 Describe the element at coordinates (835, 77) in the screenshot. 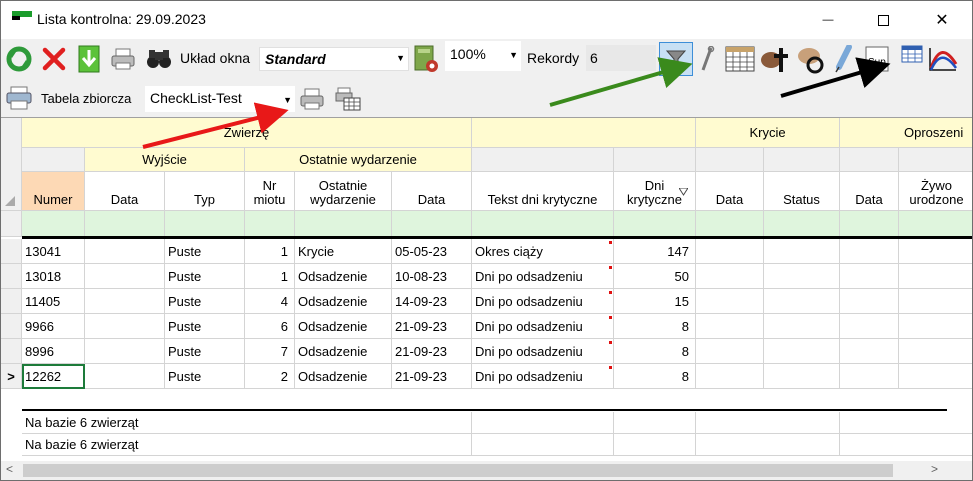

I see `black-annotation-arrow` at that location.